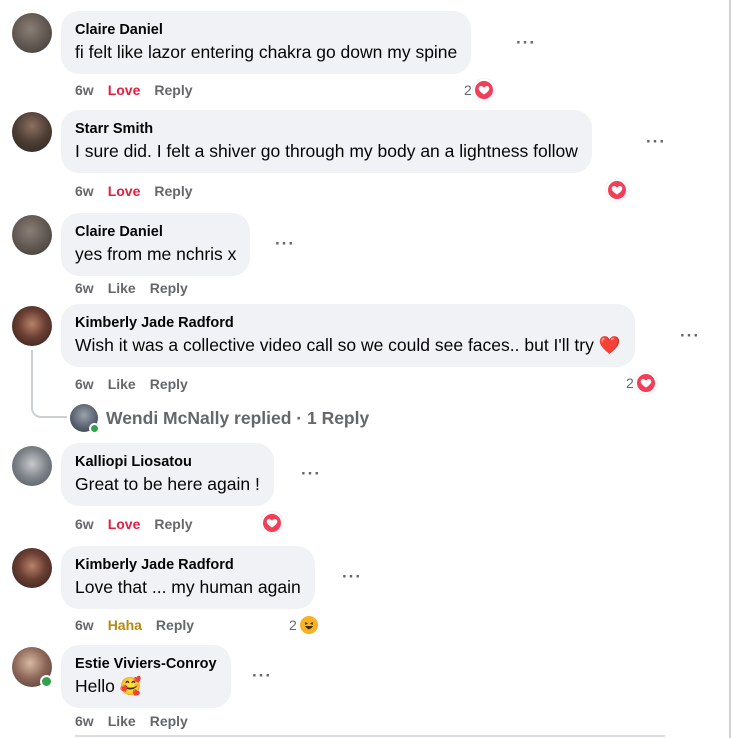  What do you see at coordinates (308, 625) in the screenshot?
I see `haha-icon` at bounding box center [308, 625].